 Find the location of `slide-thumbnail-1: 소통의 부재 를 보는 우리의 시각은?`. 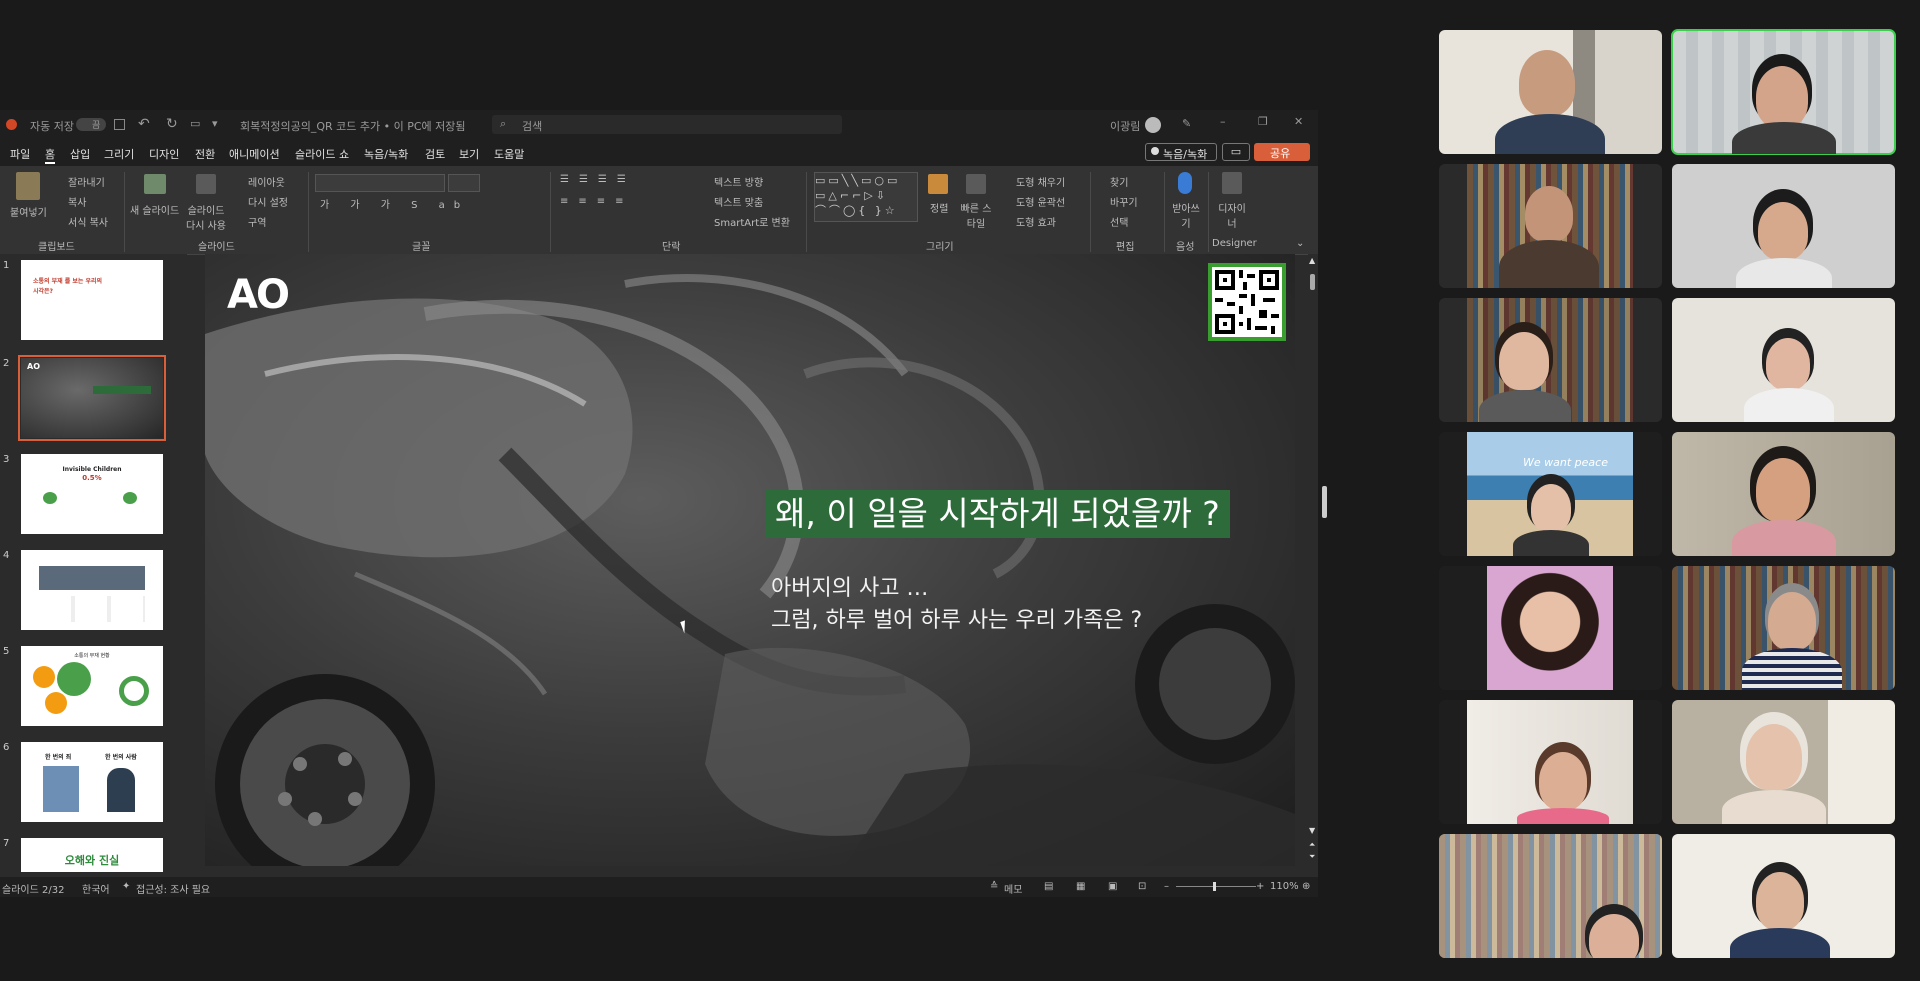

slide-thumbnail-1: 소통의 부재 를 보는 우리의 시각은? is located at coordinates (92, 300).